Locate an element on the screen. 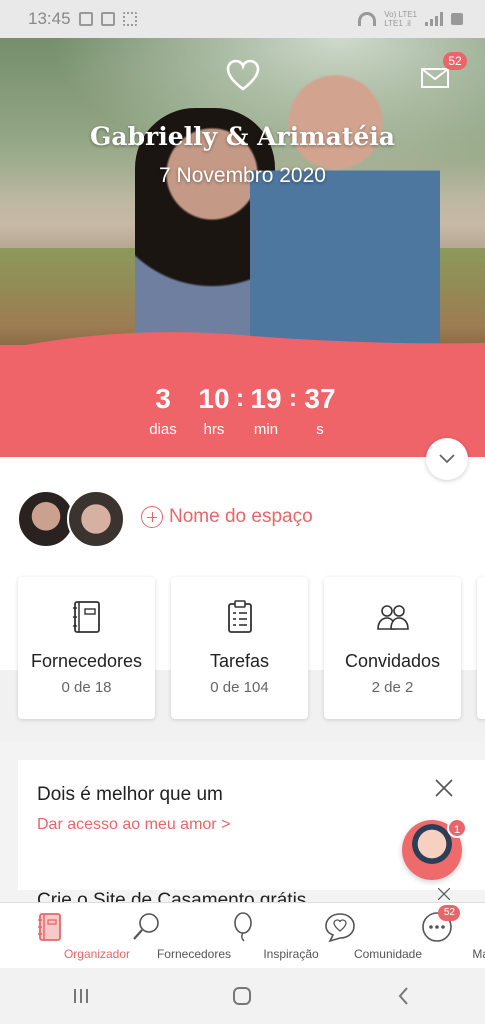 Image resolution: width=485 pixels, height=1024 pixels. nav-label: Mais is located at coordinates (478, 954).